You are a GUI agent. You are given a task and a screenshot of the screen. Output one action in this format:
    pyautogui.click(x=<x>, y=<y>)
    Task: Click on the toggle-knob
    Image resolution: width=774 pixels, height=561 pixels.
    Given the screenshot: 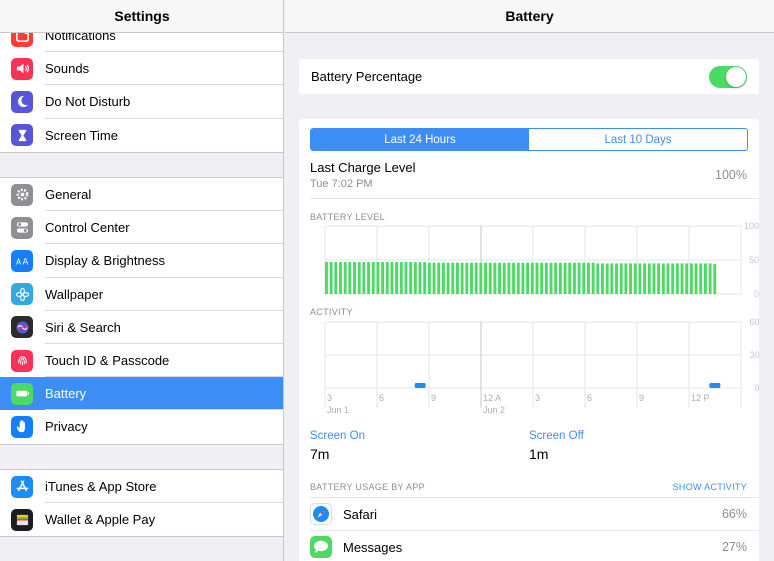 What is the action you would take?
    pyautogui.click(x=736, y=76)
    